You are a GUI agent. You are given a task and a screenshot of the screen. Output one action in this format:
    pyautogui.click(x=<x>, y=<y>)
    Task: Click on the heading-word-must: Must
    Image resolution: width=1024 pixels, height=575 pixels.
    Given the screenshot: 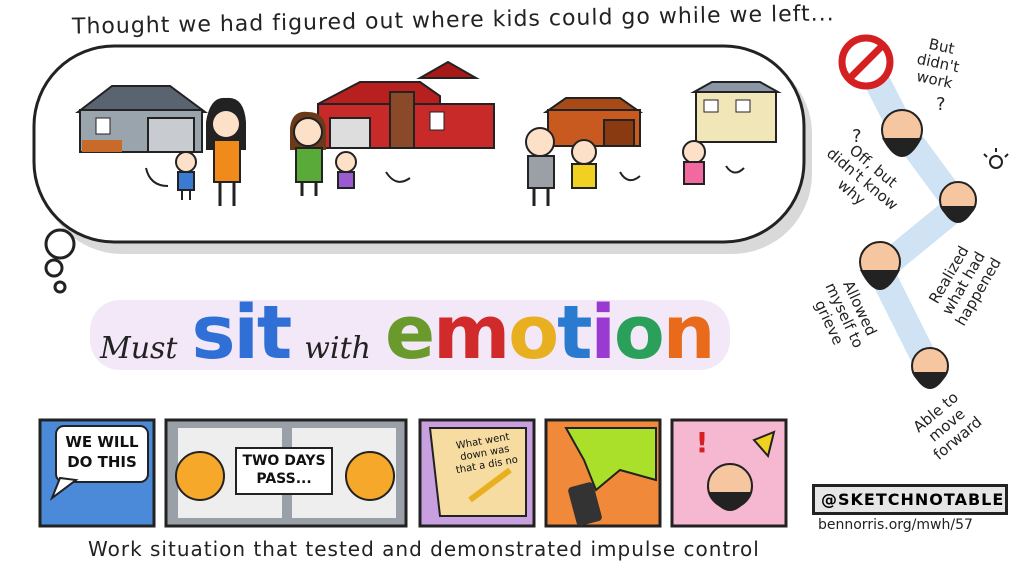 What is the action you would take?
    pyautogui.click(x=139, y=348)
    